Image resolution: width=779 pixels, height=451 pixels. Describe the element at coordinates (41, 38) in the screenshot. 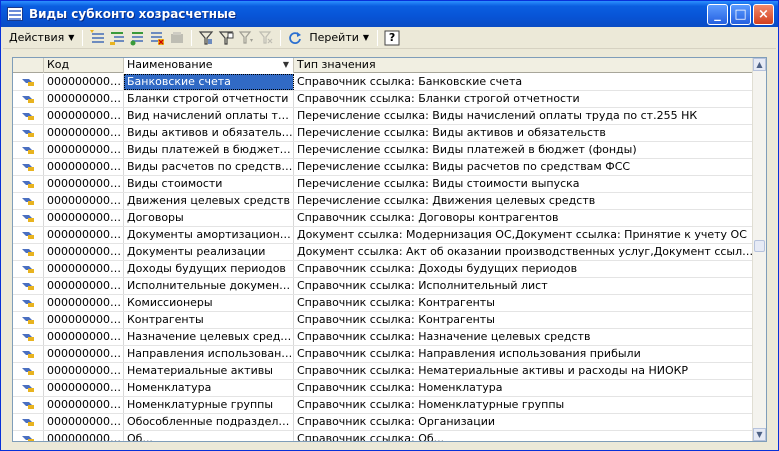

I see `actions-menu: Действия ▼` at that location.